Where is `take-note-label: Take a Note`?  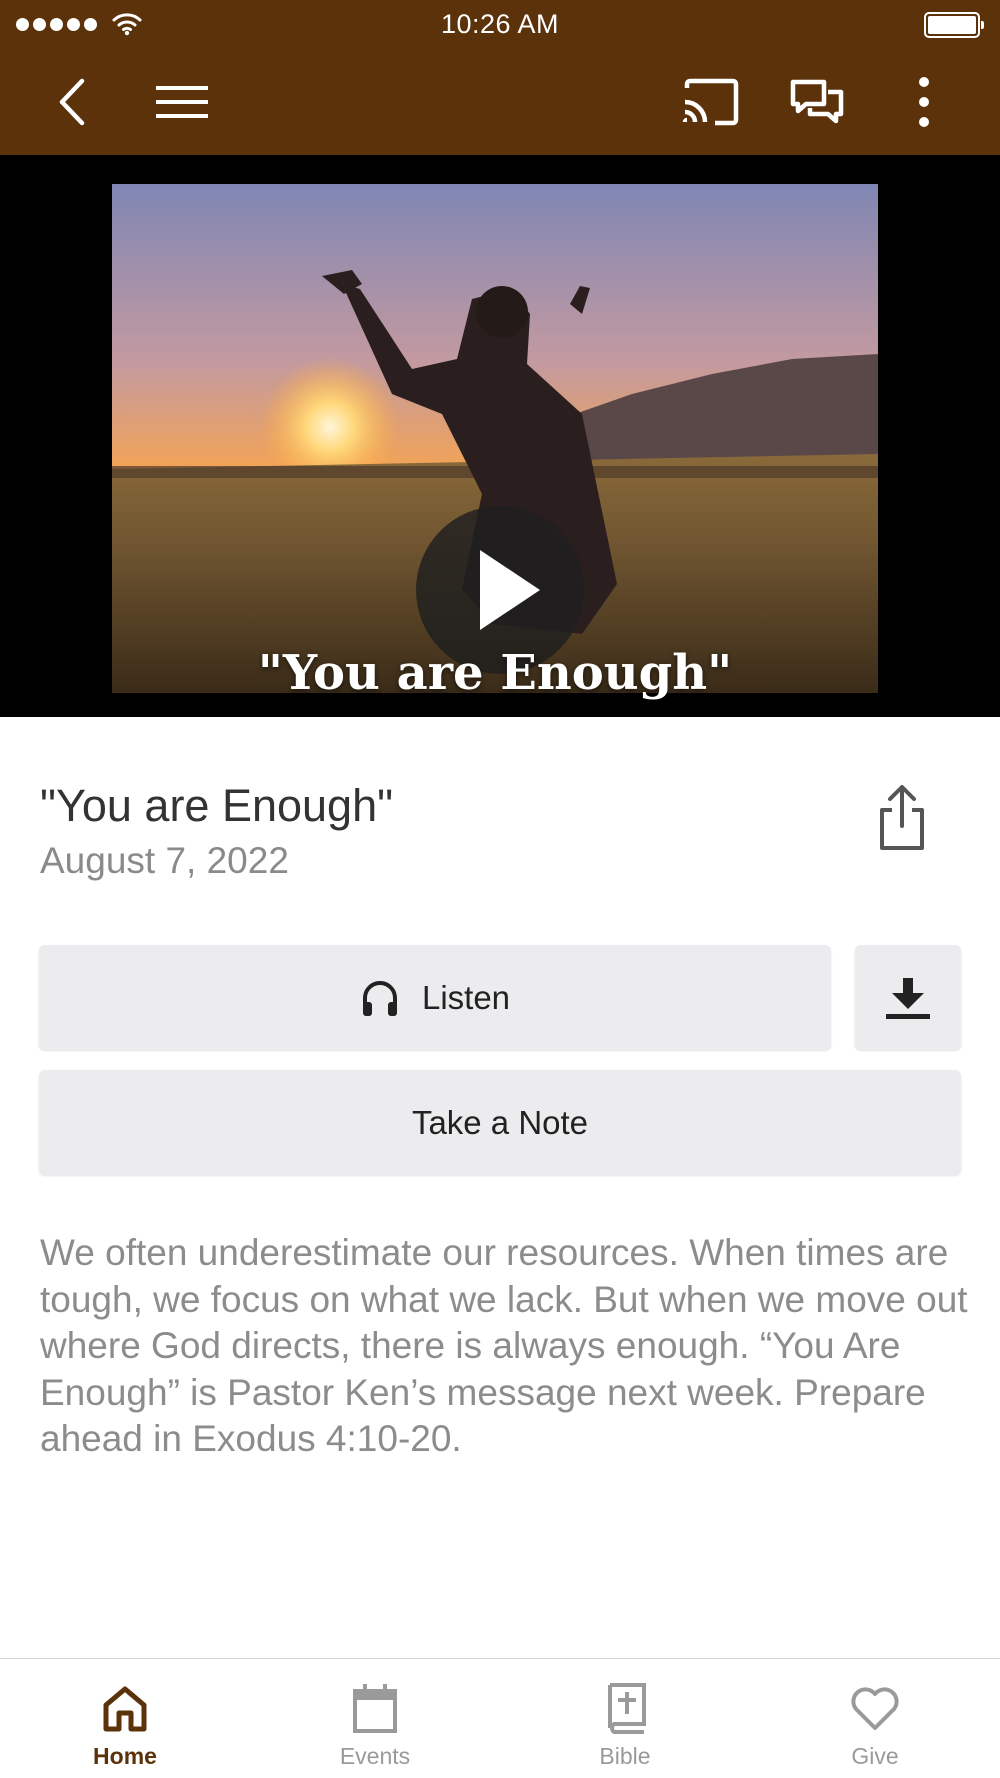 take-note-label: Take a Note is located at coordinates (500, 1122).